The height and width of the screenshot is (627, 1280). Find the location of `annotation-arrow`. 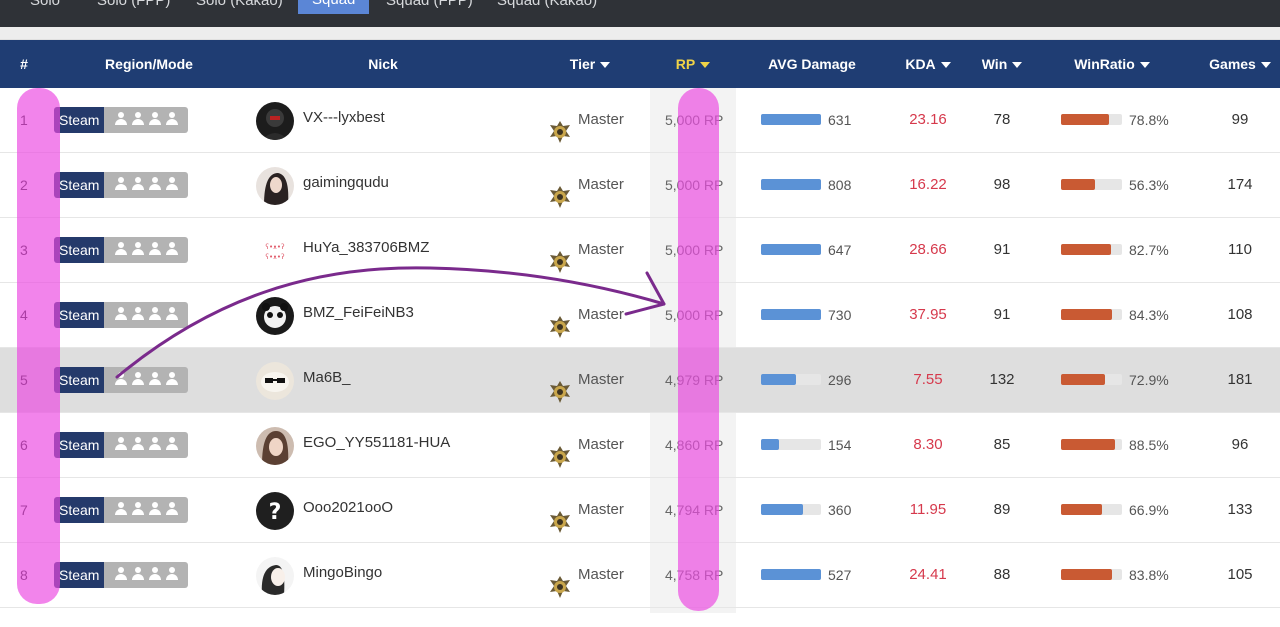

annotation-arrow is located at coordinates (390, 322).